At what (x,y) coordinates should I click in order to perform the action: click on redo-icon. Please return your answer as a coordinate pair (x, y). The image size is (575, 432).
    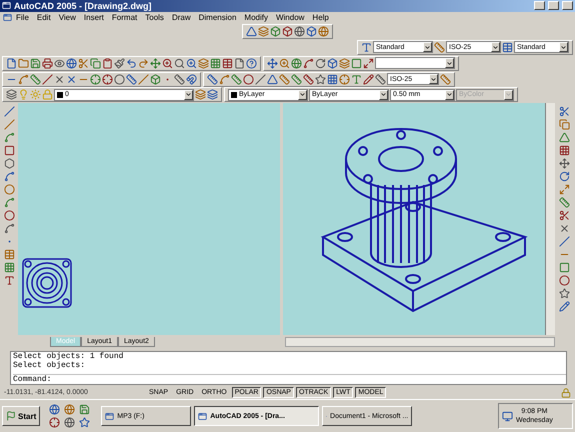
    Looking at the image, I should click on (143, 63).